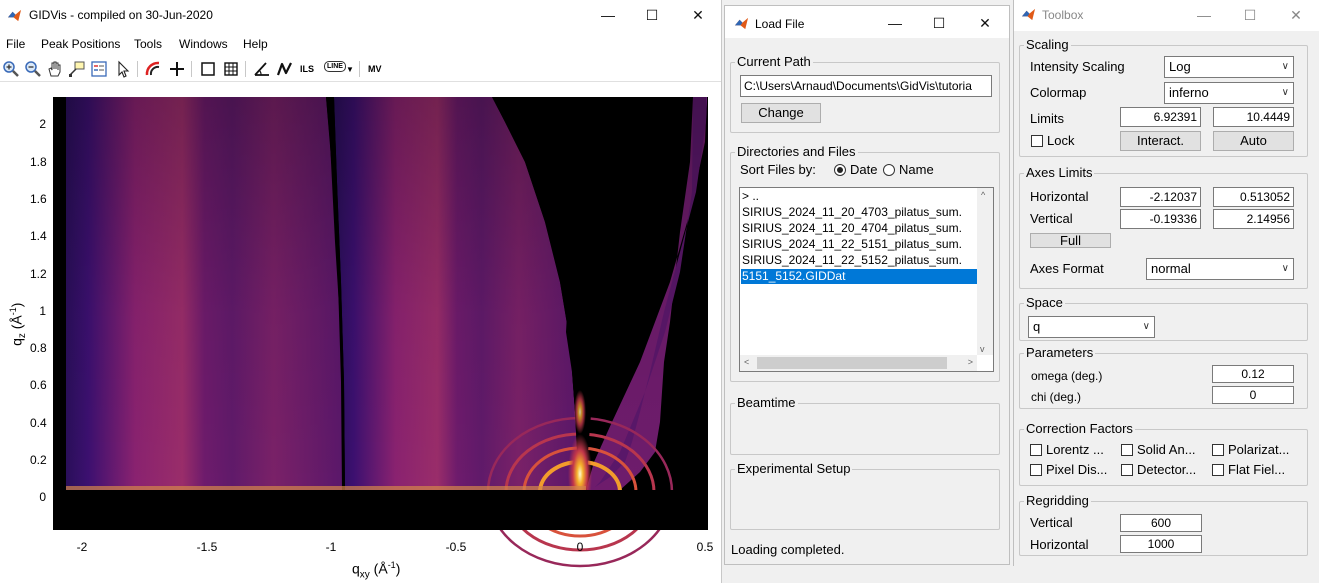 This screenshot has height=583, width=1319. What do you see at coordinates (889, 170) in the screenshot?
I see `sort-name-radio` at bounding box center [889, 170].